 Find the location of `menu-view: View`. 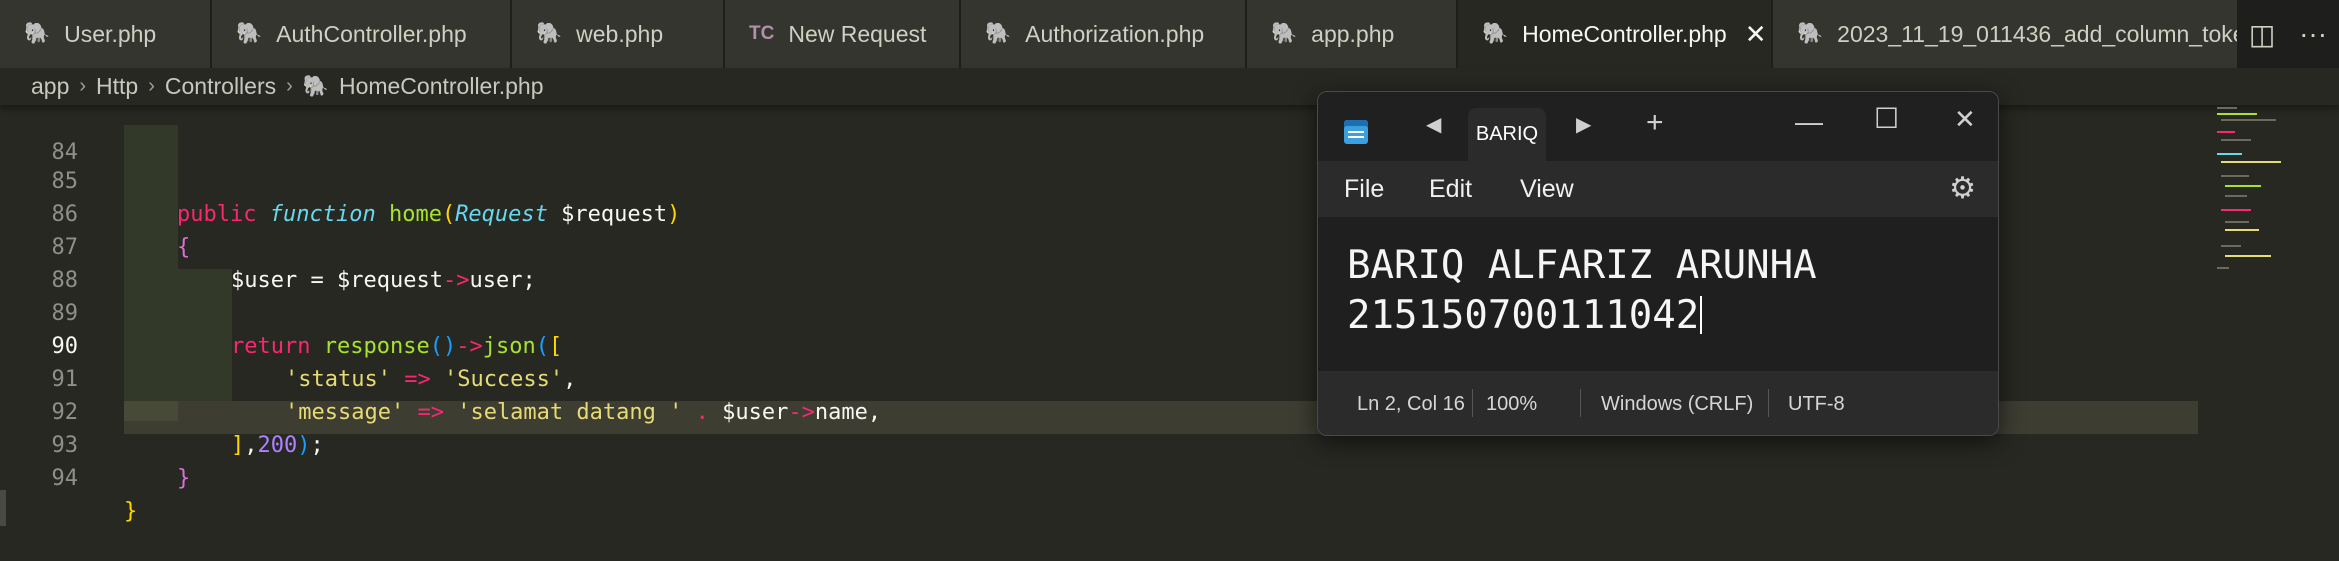

menu-view: View is located at coordinates (1547, 189).